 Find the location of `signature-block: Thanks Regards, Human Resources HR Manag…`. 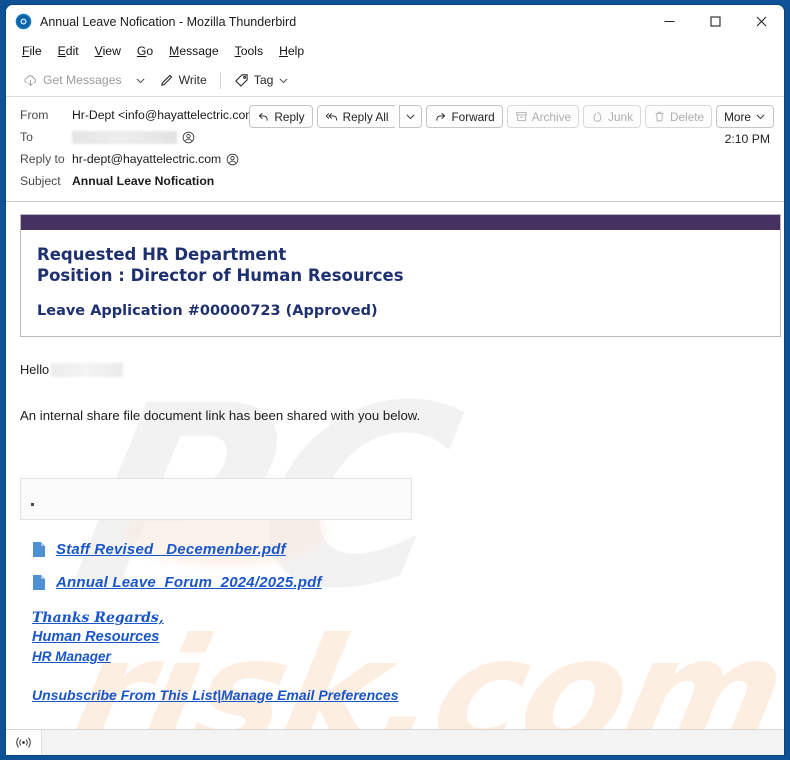

signature-block: Thanks Regards, Human Resources HR Manag… is located at coordinates (395, 637).